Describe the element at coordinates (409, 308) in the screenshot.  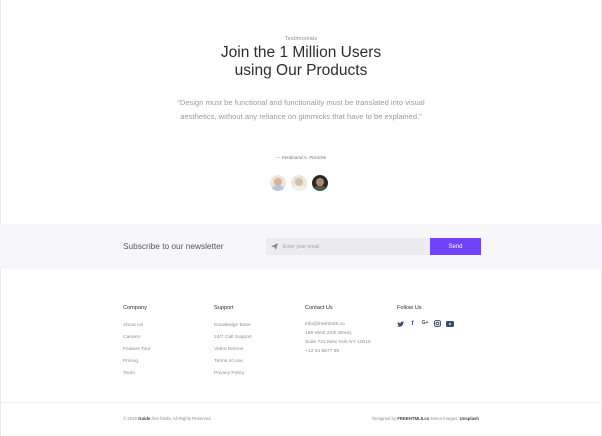
I see `footer-heading-follow: Follow Us` at that location.